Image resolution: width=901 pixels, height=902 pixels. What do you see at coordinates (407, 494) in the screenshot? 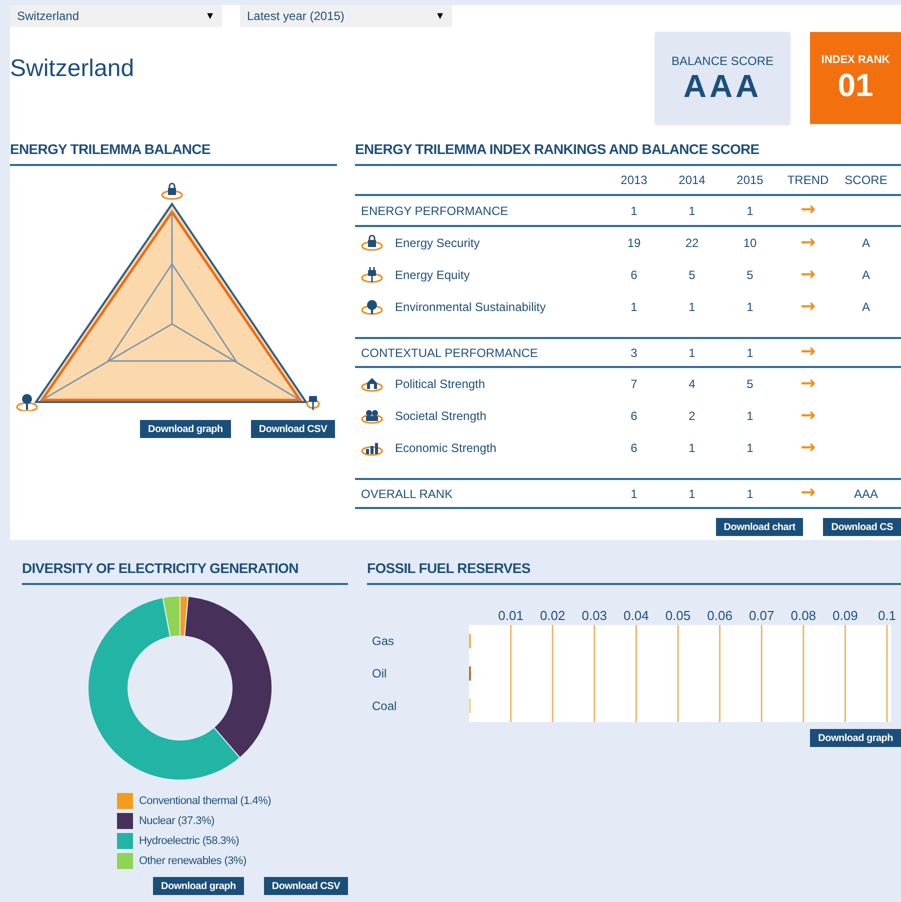
I see `group-label: OVERALL RANK` at bounding box center [407, 494].